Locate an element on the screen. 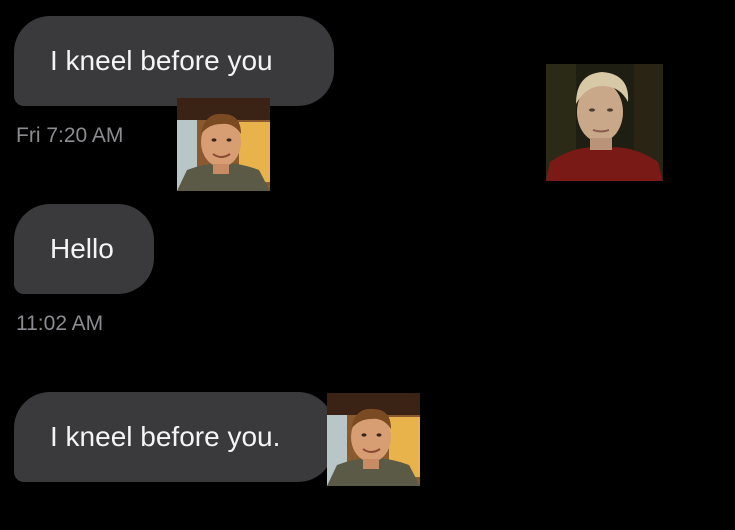 Image resolution: width=735 pixels, height=530 pixels. message-text: Hello is located at coordinates (82, 248).